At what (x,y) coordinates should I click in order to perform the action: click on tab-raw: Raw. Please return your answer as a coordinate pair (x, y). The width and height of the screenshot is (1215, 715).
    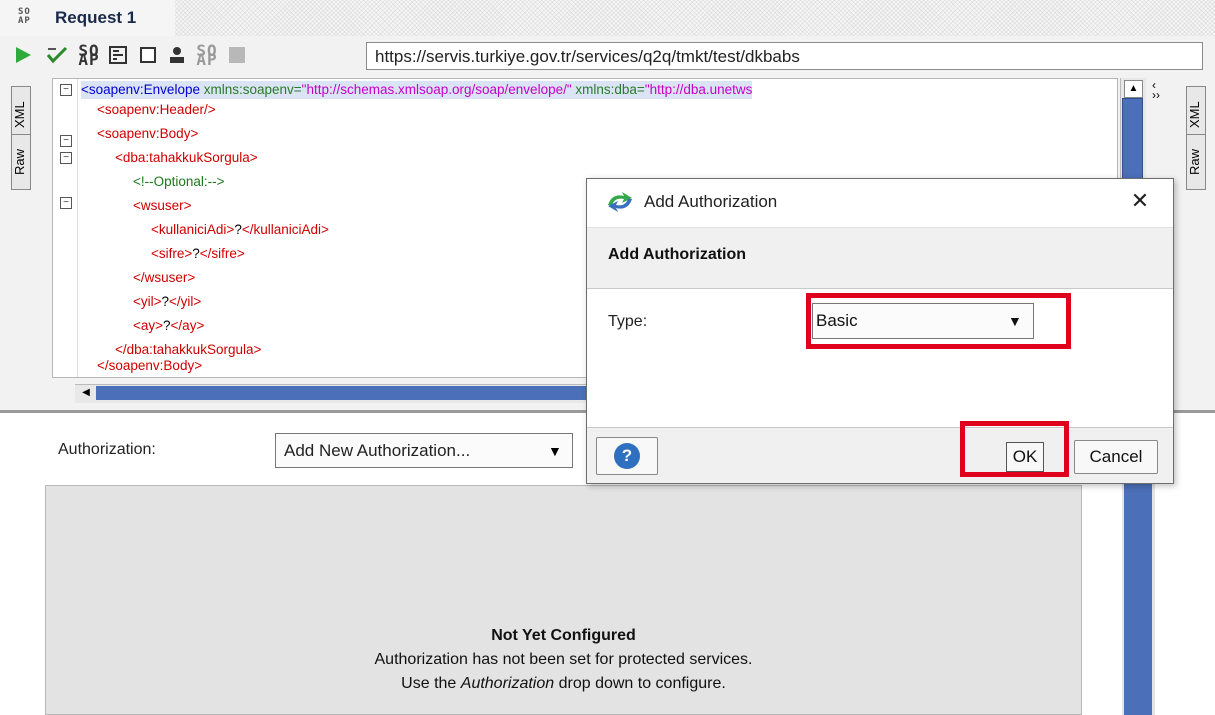
    Looking at the image, I should click on (21, 162).